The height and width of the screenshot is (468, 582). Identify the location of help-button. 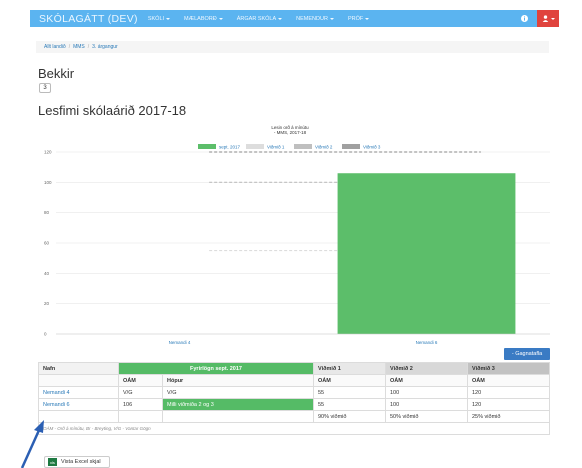
(524, 18).